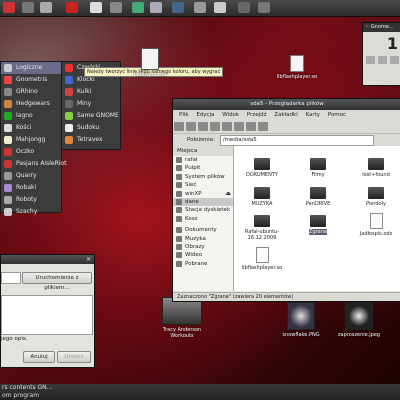 This screenshot has width=400, height=400. I want to click on dice-icon, so click(8, 128).